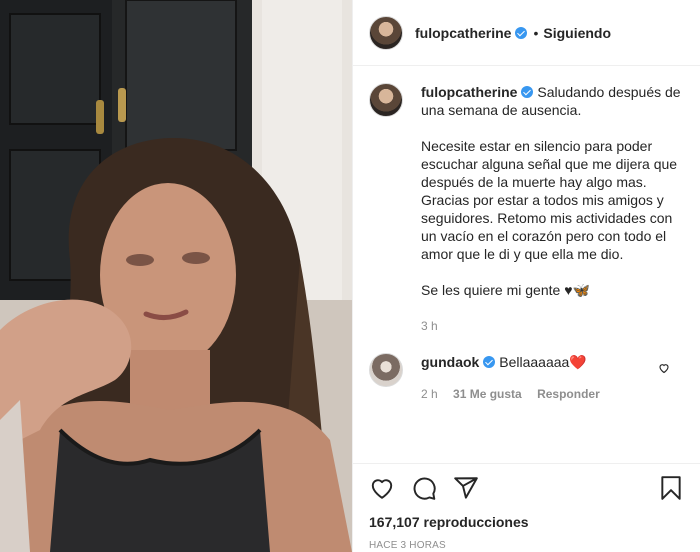  Describe the element at coordinates (577, 33) in the screenshot. I see `following-button: Siguiendo` at that location.